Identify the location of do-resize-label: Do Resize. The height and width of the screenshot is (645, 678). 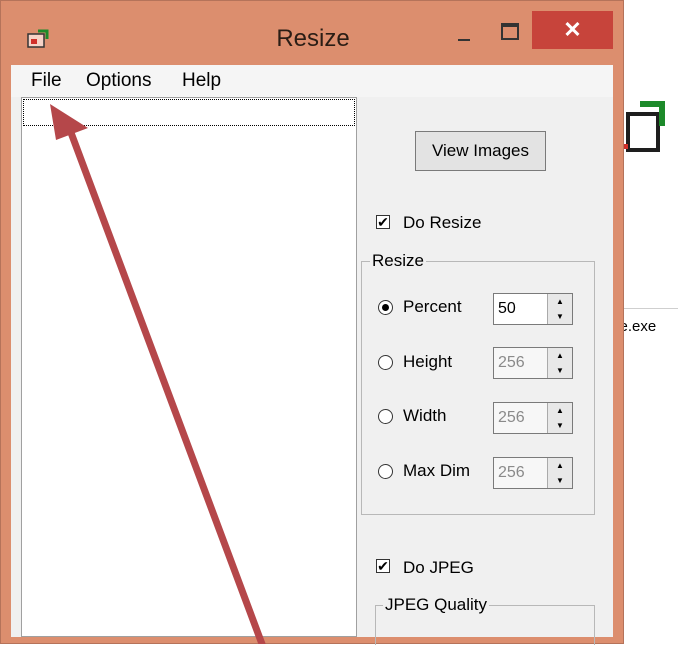
(442, 223).